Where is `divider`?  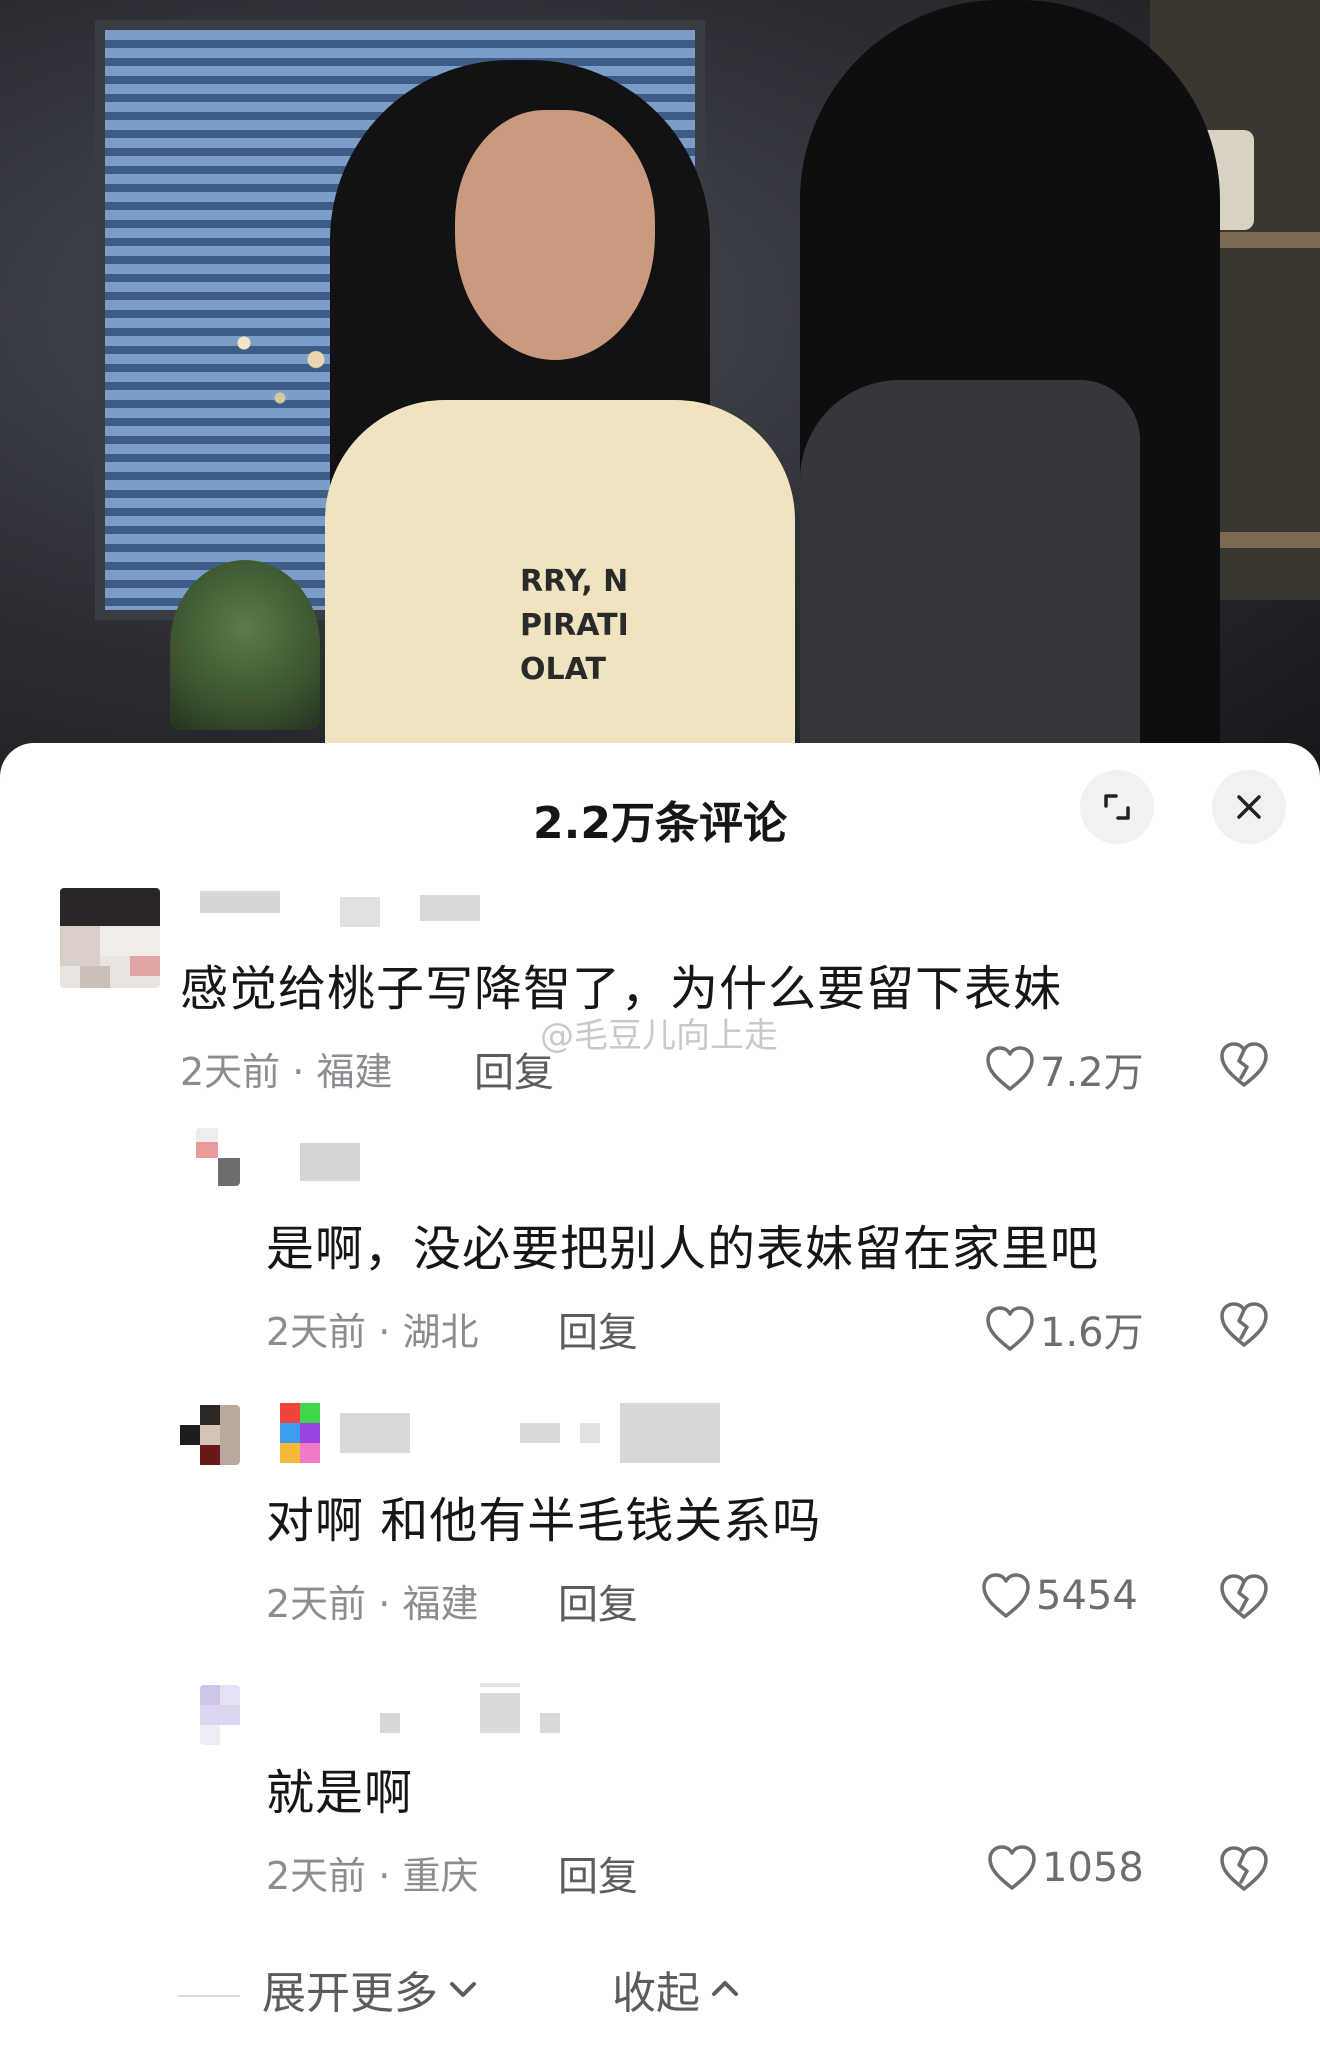
divider is located at coordinates (209, 1996).